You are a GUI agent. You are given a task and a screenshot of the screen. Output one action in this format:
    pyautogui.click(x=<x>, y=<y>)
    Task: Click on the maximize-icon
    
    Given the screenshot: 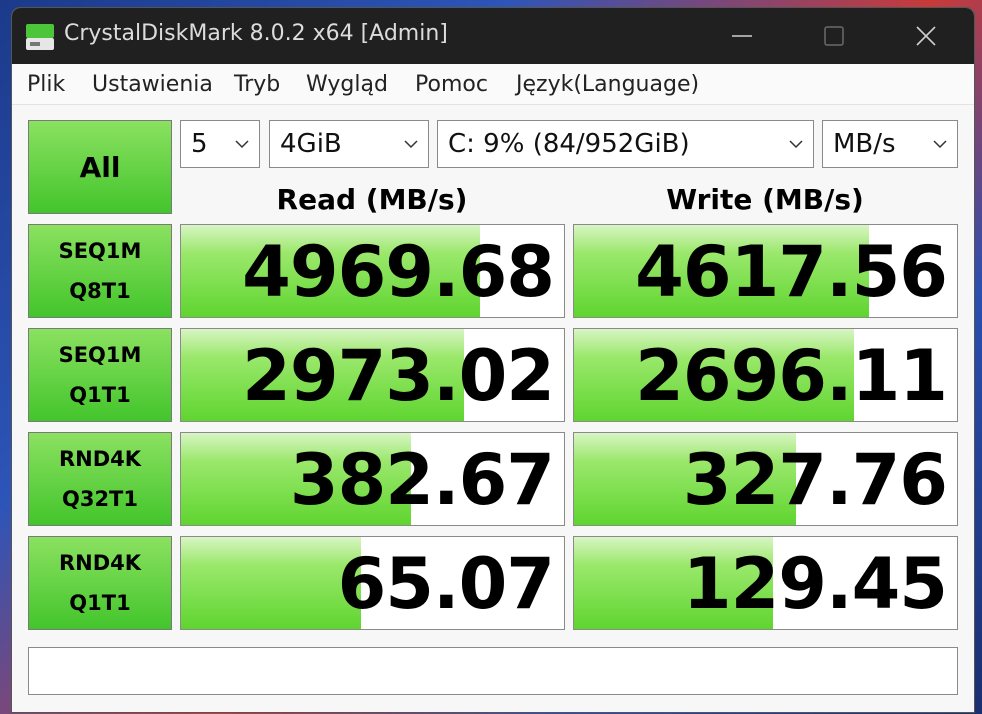 What is the action you would take?
    pyautogui.click(x=834, y=36)
    